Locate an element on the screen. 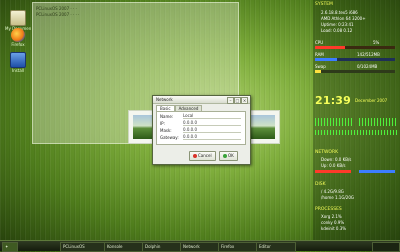  process-section-header: PROCESSES is located at coordinates (328, 209).